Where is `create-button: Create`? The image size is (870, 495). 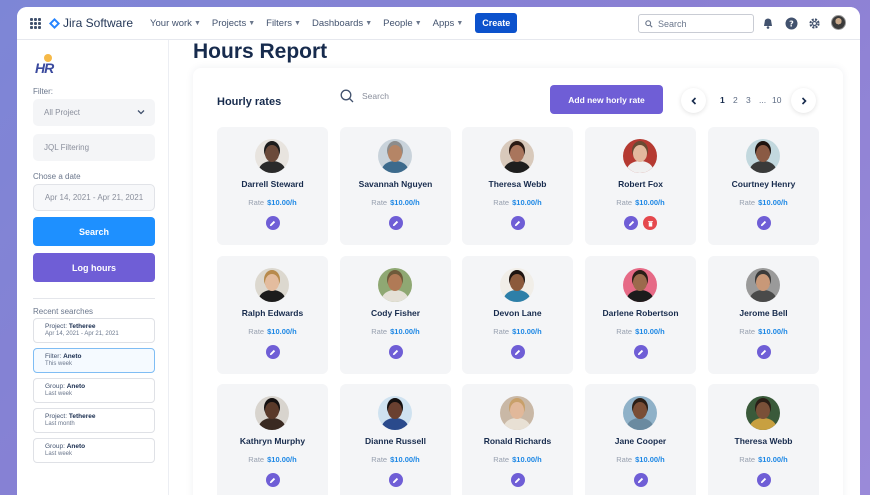 create-button: Create is located at coordinates (496, 23).